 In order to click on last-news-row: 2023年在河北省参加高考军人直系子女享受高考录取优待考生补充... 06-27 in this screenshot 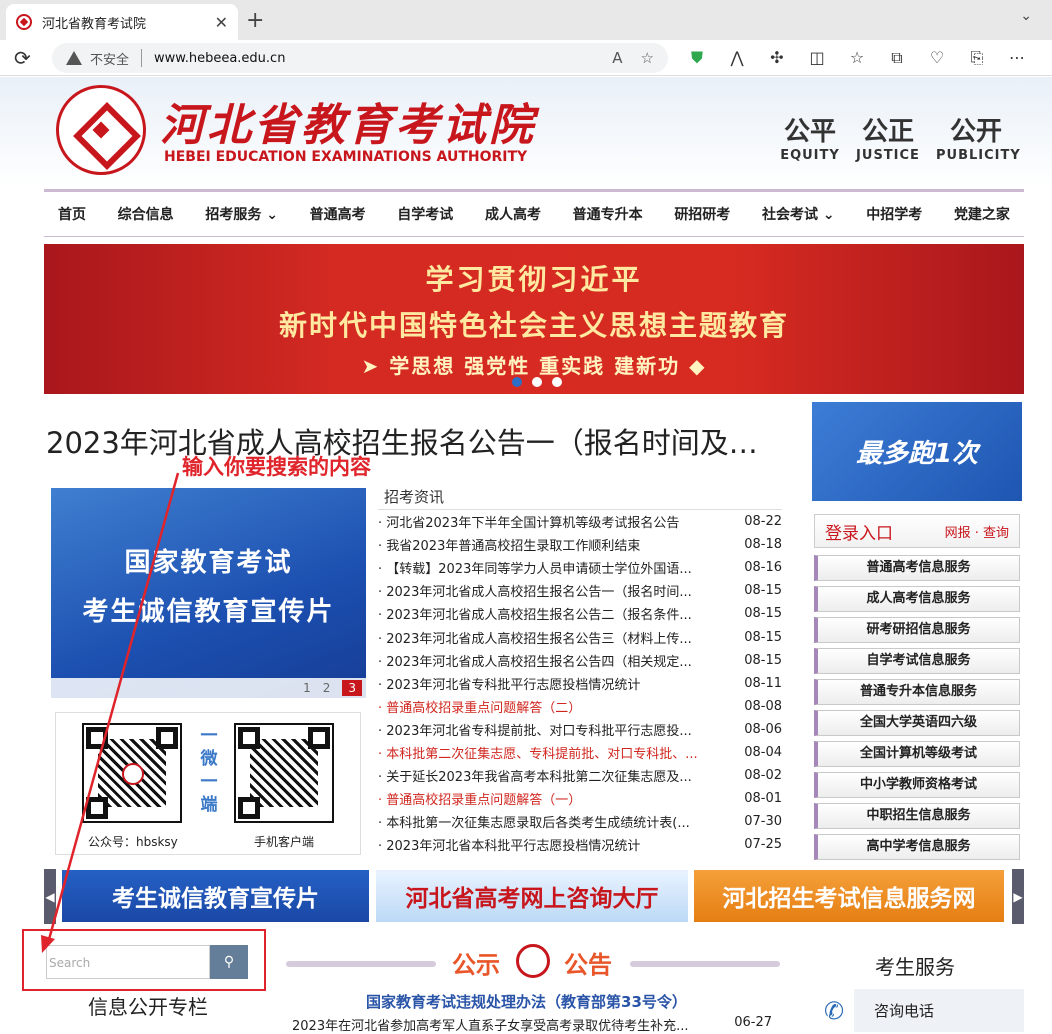, I will do `click(532, 1024)`.